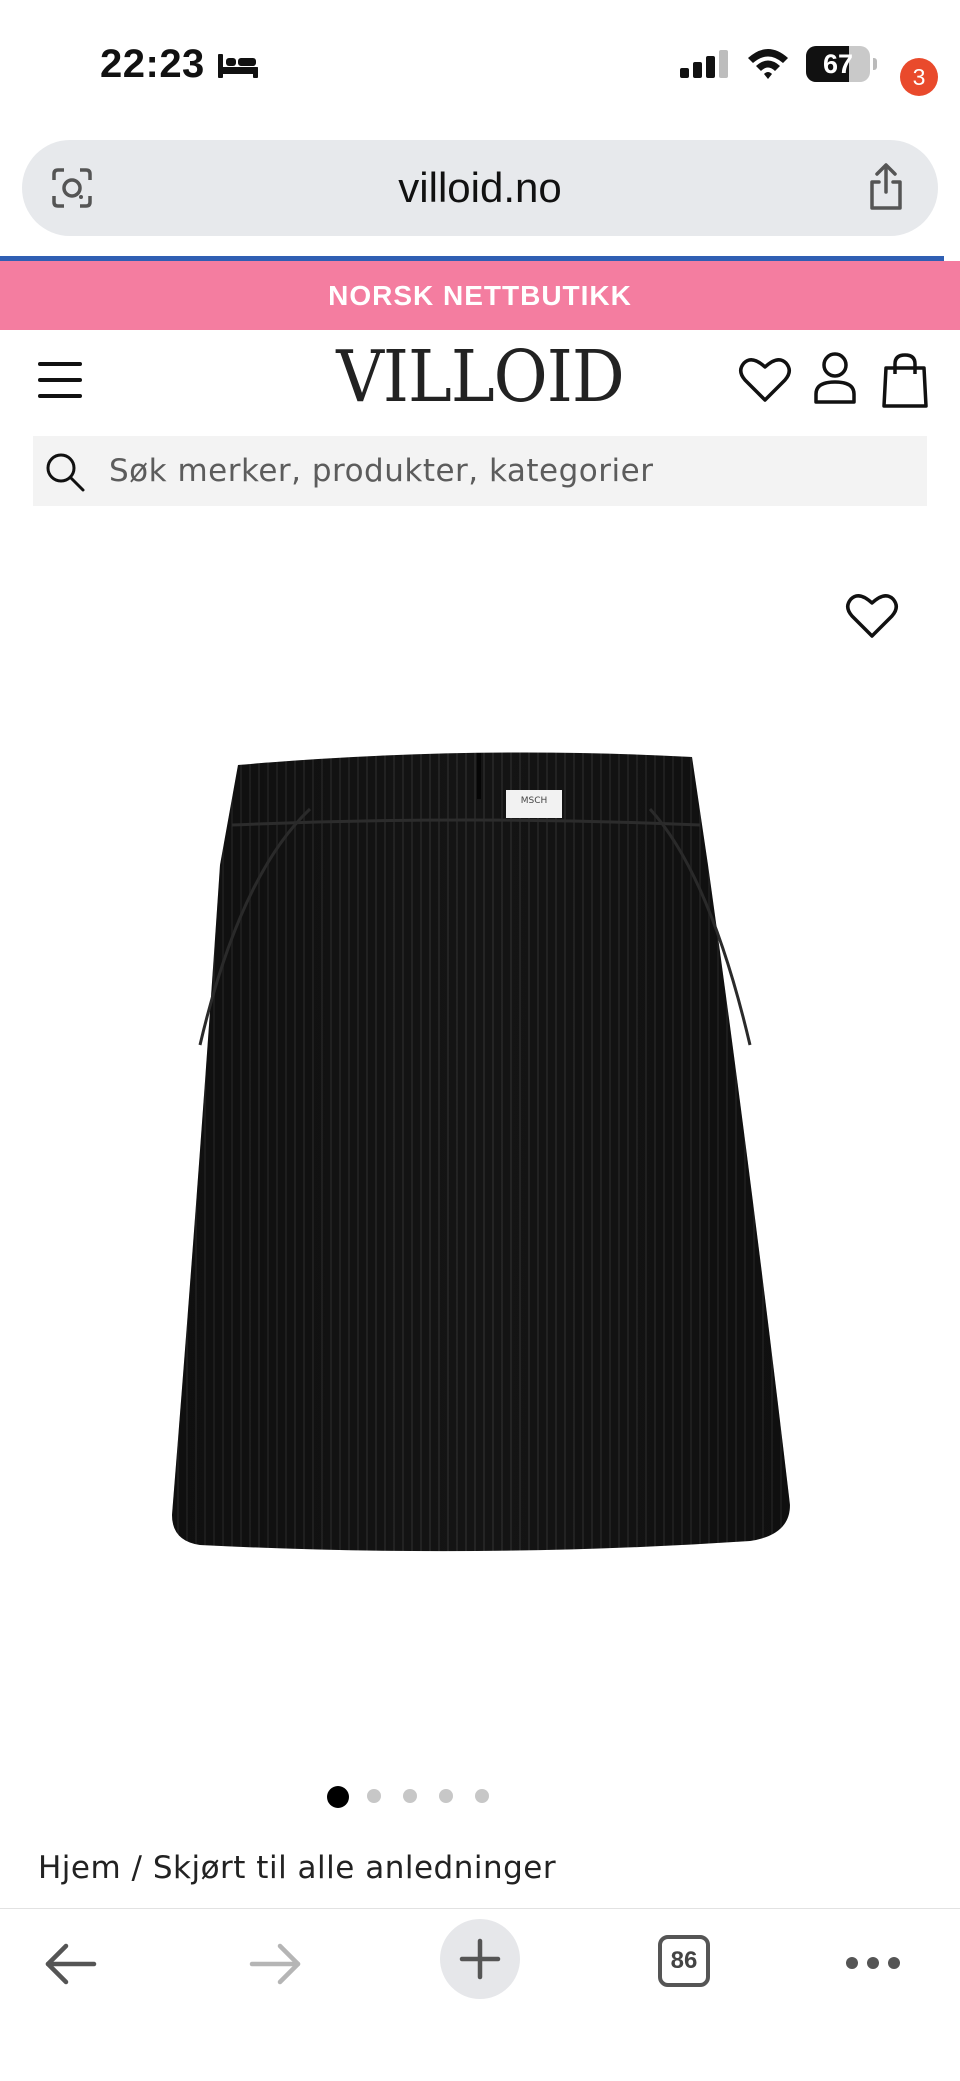 The height and width of the screenshot is (2081, 960). Describe the element at coordinates (684, 1961) in the screenshot. I see `tabs-icon: 86` at that location.